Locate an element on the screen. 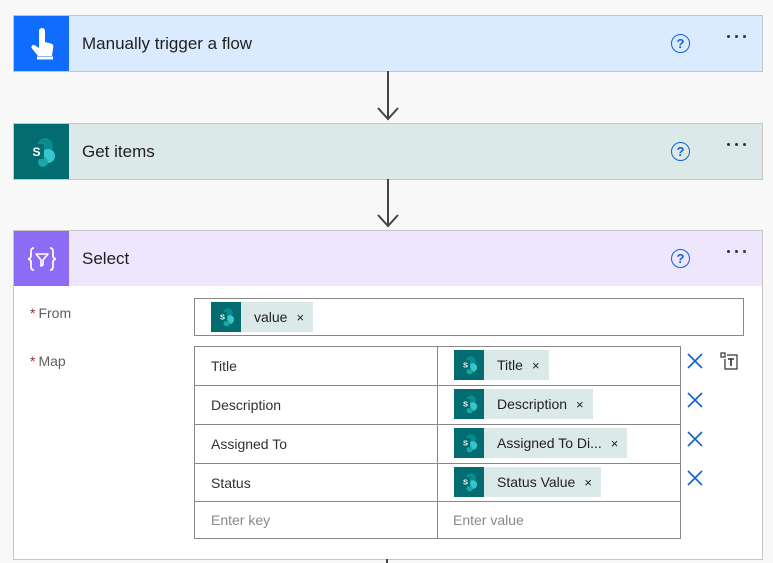  map-value-field: S Description × is located at coordinates (559, 405).